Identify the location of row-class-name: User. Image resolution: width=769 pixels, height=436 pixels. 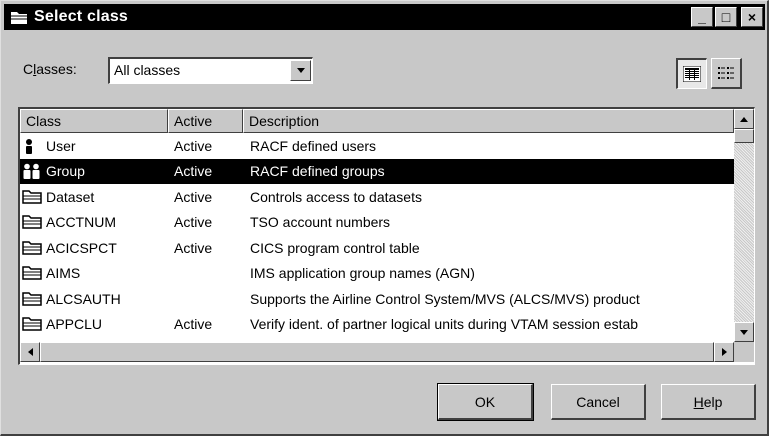
(61, 145).